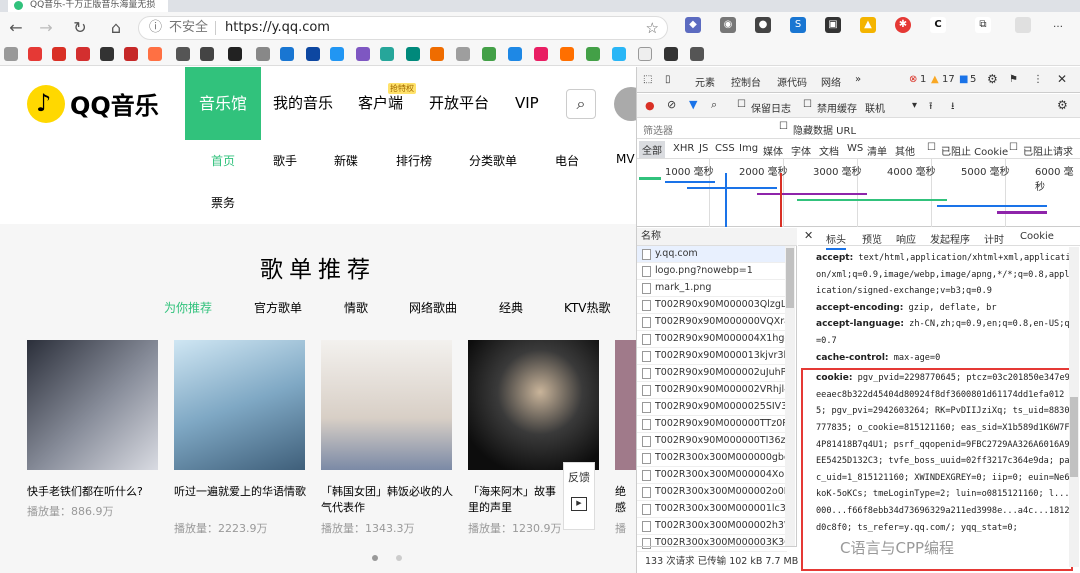  Describe the element at coordinates (235, 54) in the screenshot. I see `bookmark-github-icon` at that location.